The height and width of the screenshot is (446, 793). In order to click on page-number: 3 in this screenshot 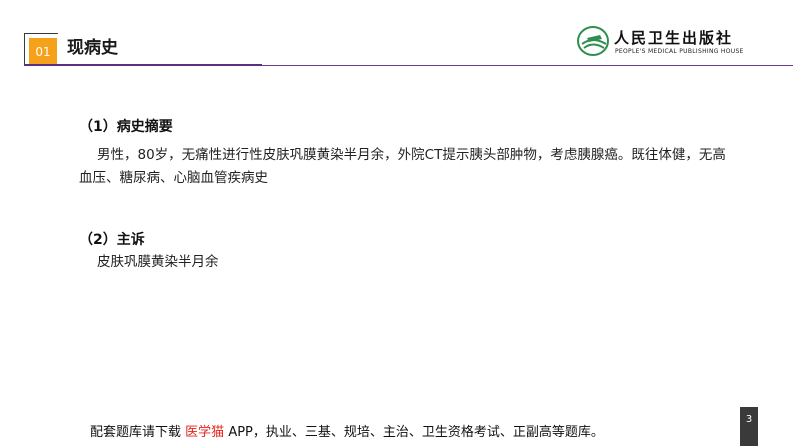, I will do `click(749, 426)`.